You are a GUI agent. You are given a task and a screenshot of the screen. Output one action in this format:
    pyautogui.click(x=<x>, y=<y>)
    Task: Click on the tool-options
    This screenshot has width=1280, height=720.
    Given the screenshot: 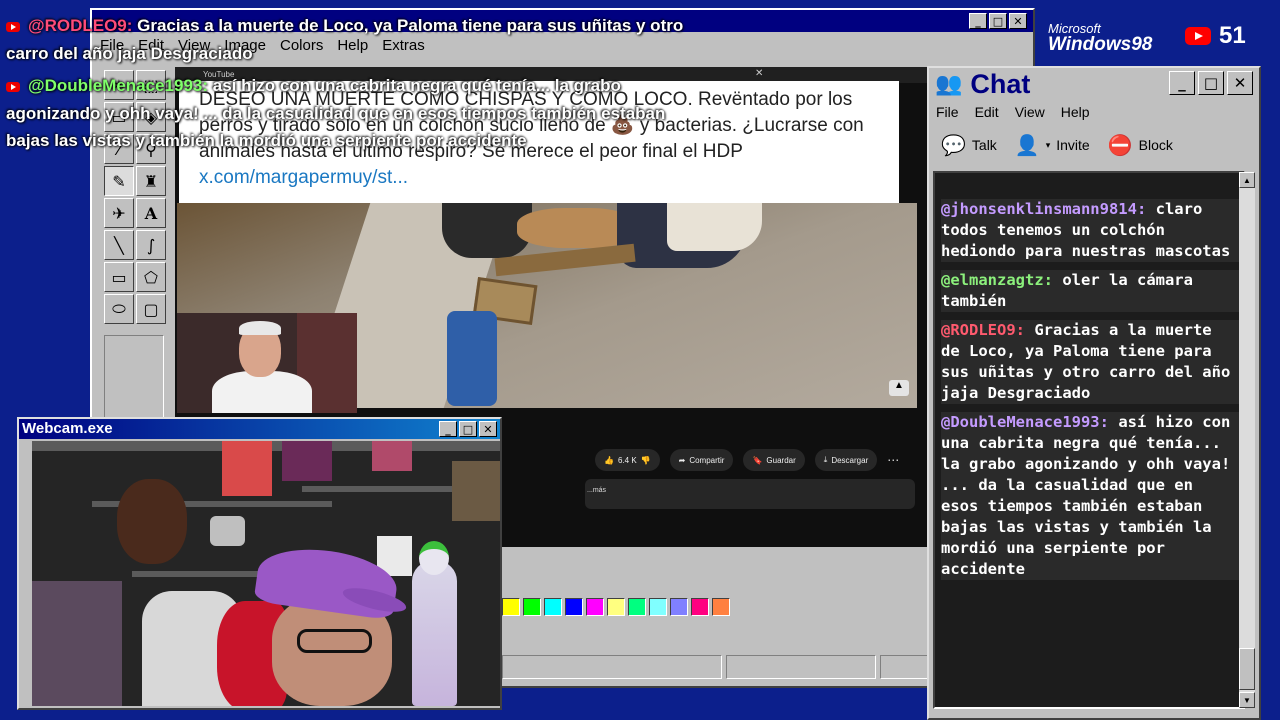 What is the action you would take?
    pyautogui.click(x=134, y=380)
    